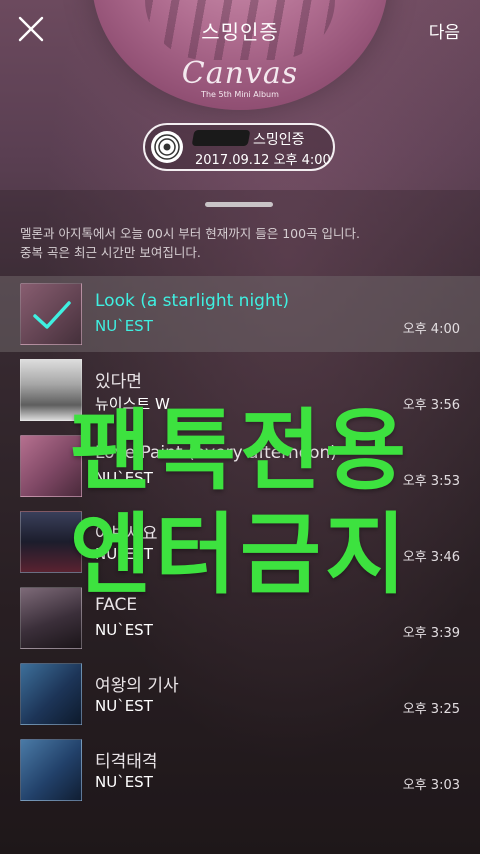 The image size is (480, 854). Describe the element at coordinates (137, 686) in the screenshot. I see `track-title: 여왕의 기사` at that location.